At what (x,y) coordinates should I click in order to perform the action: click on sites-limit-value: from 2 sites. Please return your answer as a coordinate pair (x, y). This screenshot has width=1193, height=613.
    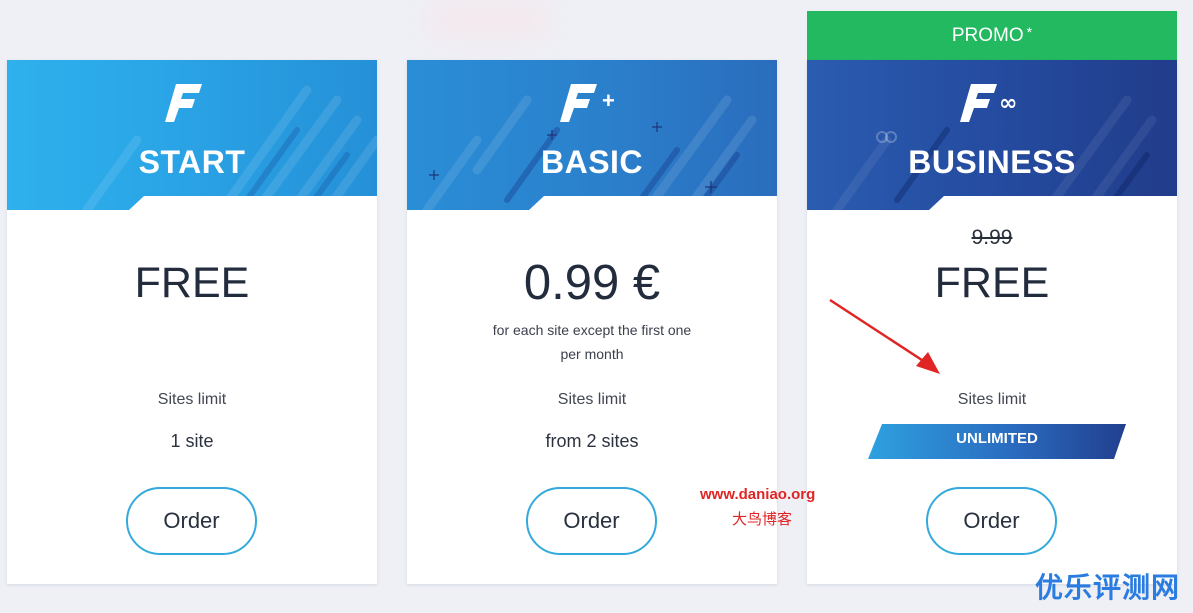
    Looking at the image, I should click on (592, 441).